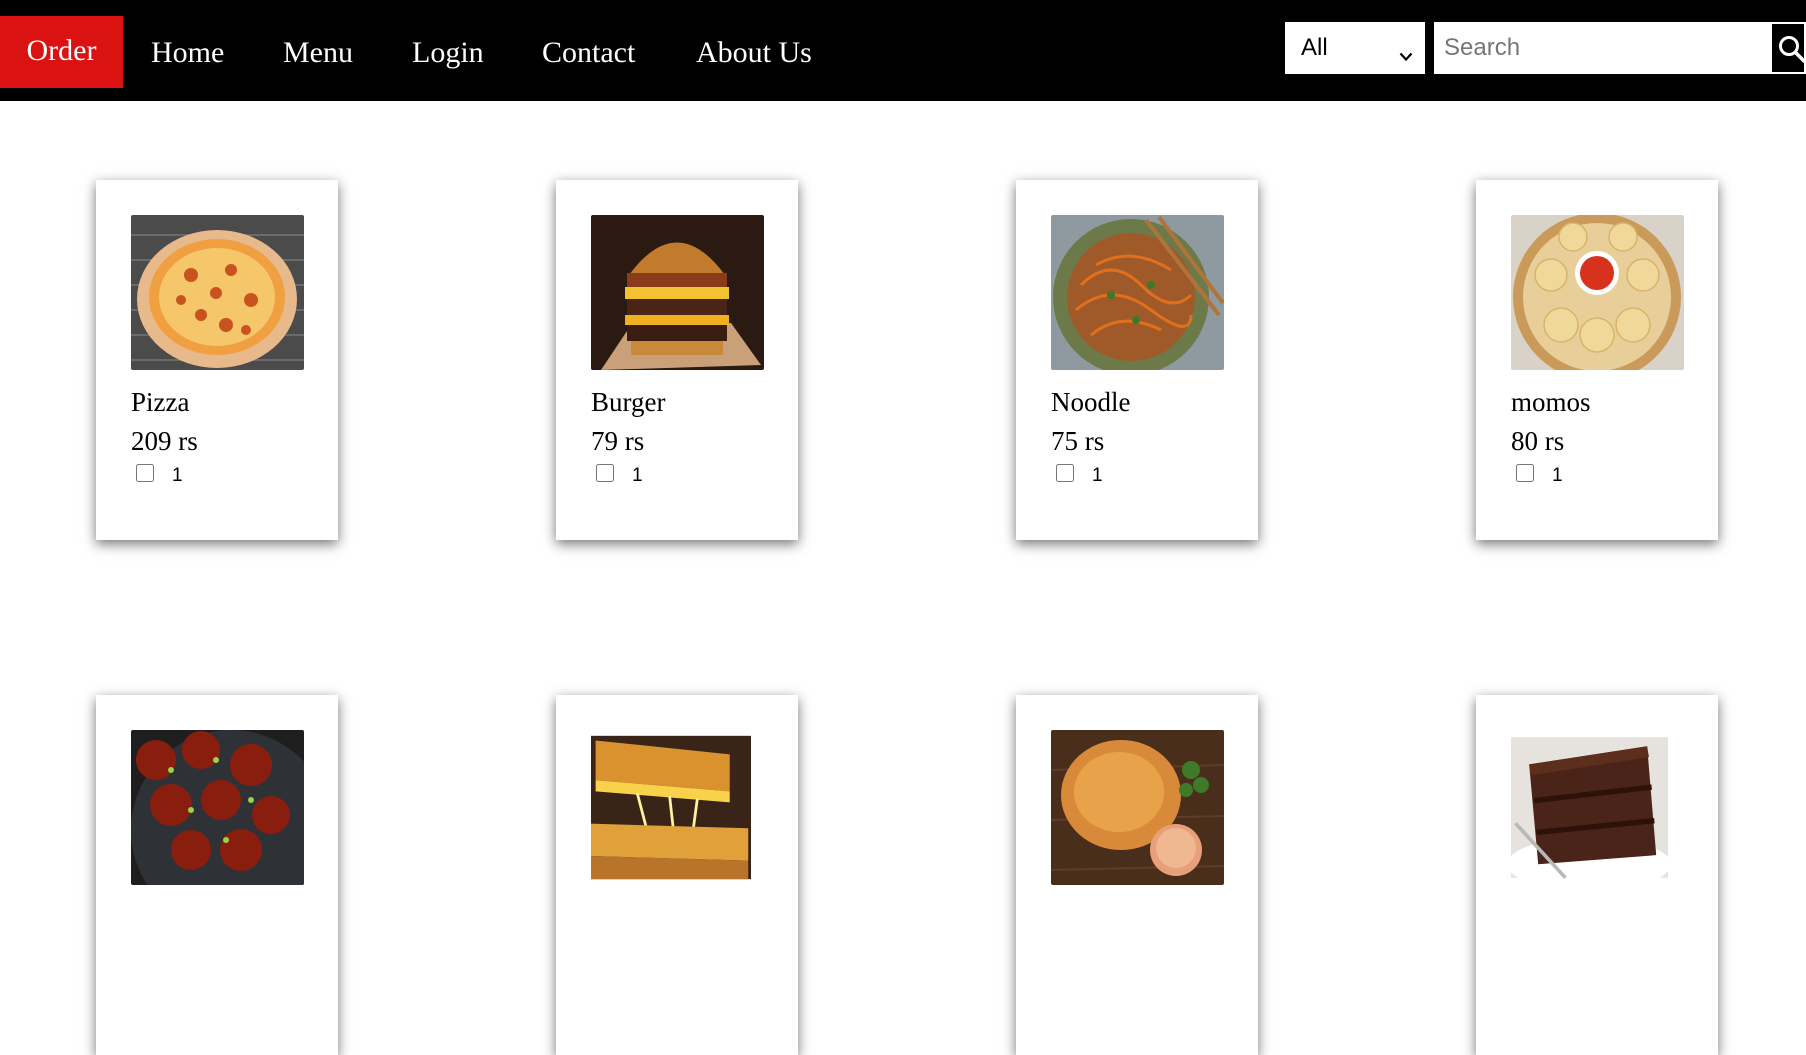  What do you see at coordinates (1137, 807) in the screenshot?
I see `pastry-image` at bounding box center [1137, 807].